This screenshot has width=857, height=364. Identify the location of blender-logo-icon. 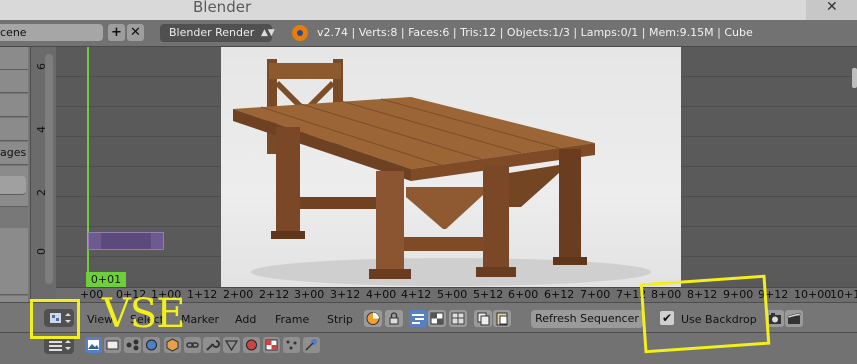
(300, 33).